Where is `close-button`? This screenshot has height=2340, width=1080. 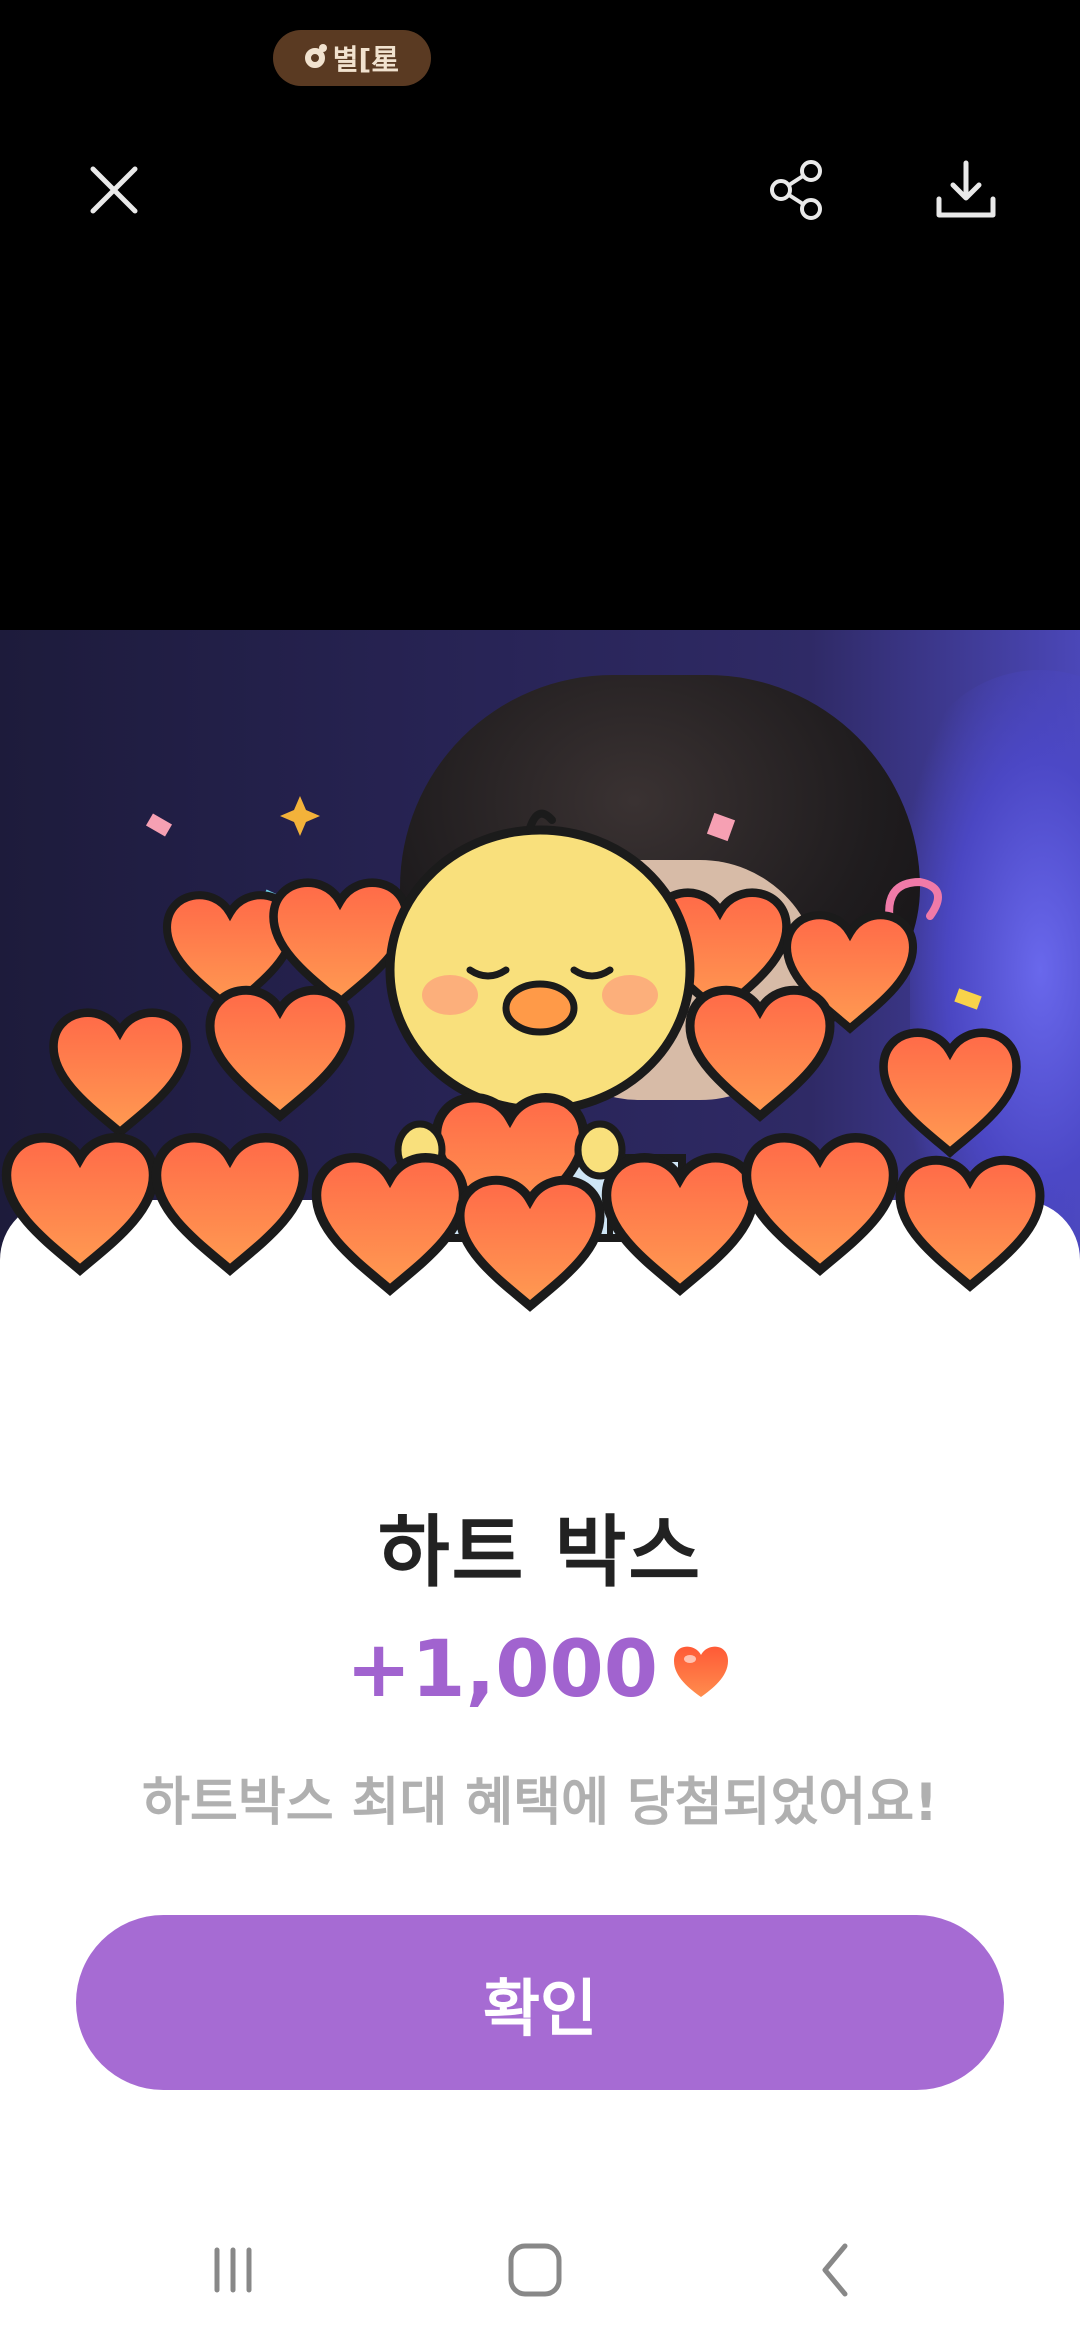 close-button is located at coordinates (114, 190).